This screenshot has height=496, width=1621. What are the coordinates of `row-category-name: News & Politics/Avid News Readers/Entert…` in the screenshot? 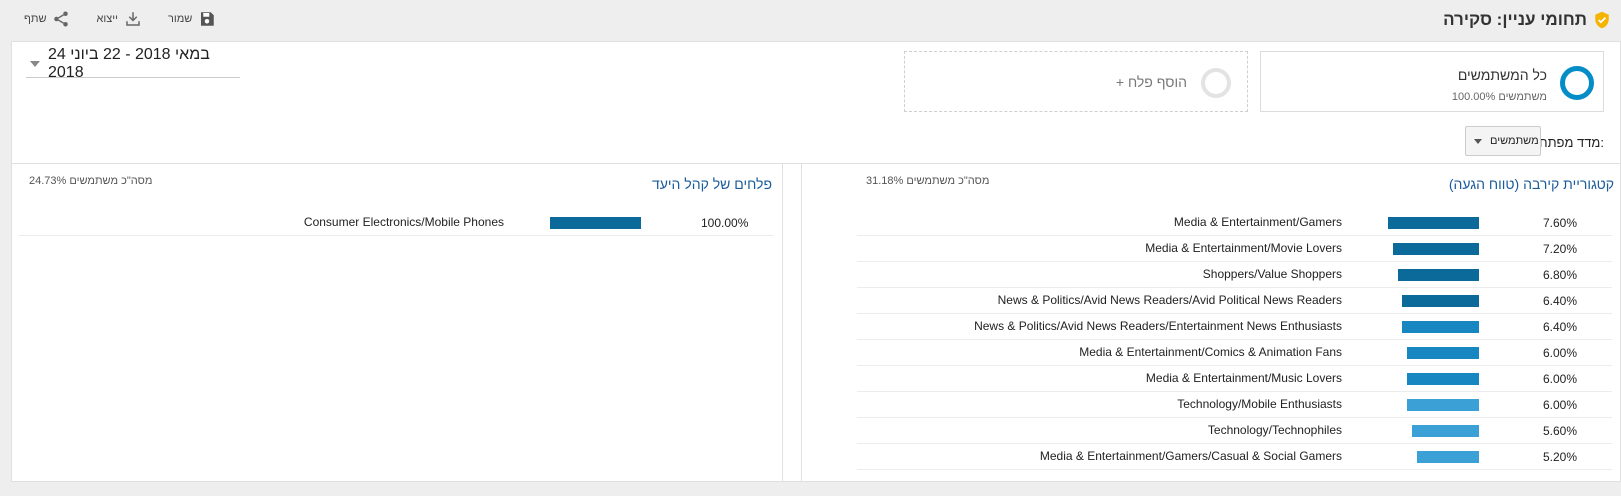 It's located at (1158, 326).